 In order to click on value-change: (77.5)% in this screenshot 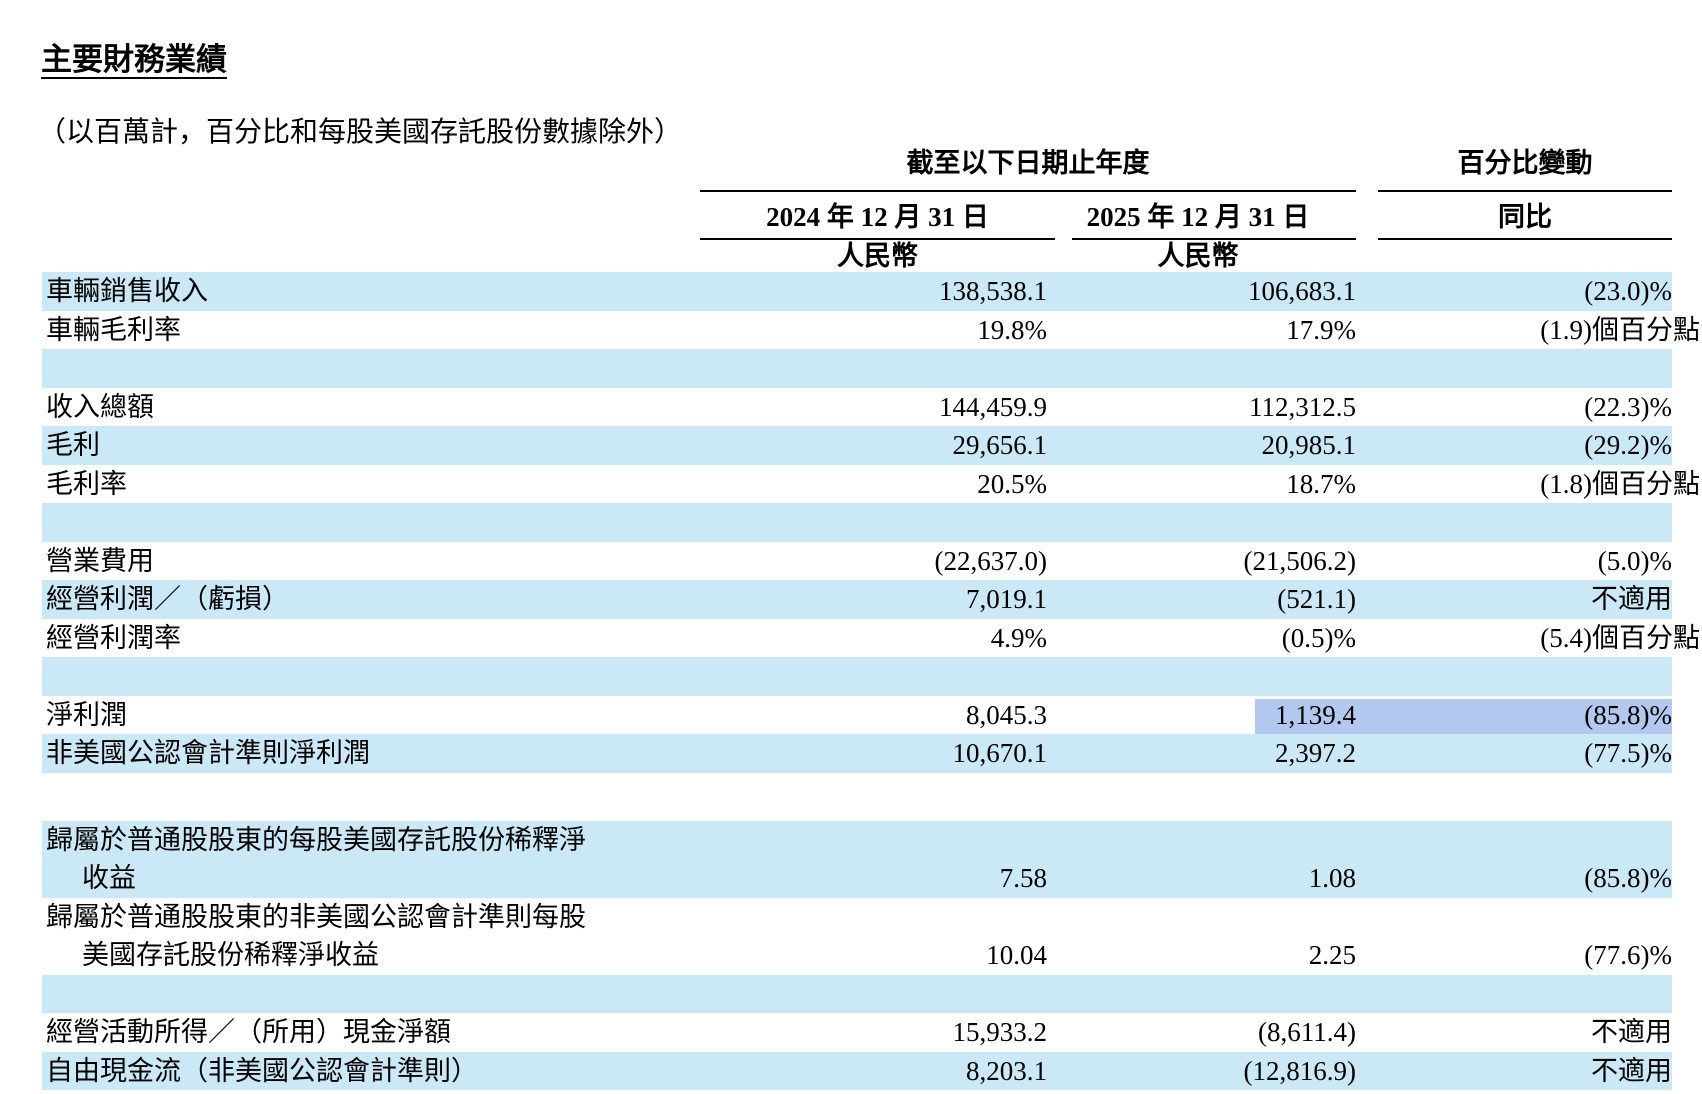, I will do `click(1628, 753)`.